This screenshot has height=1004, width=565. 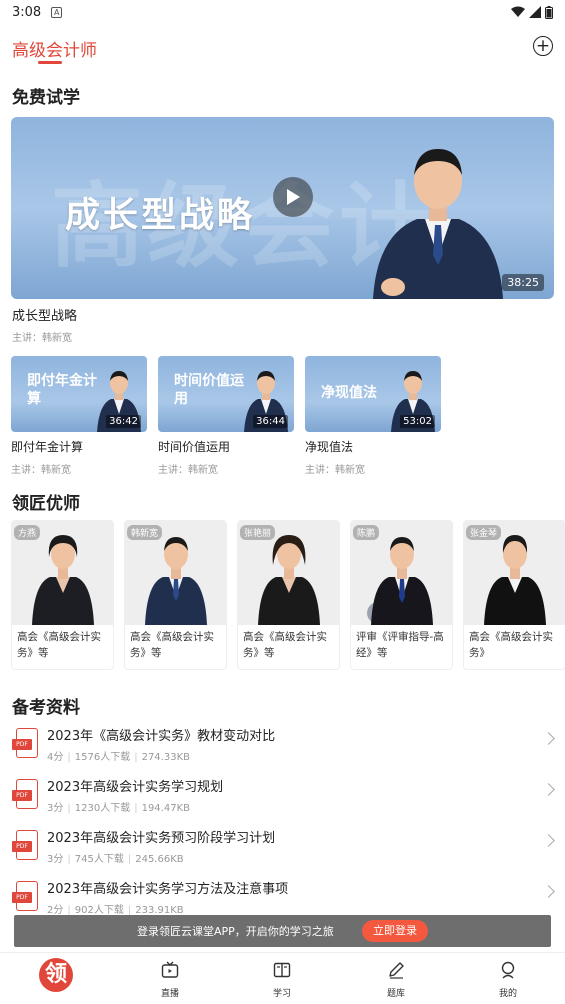 I want to click on plus-icon: +, so click(x=543, y=45).